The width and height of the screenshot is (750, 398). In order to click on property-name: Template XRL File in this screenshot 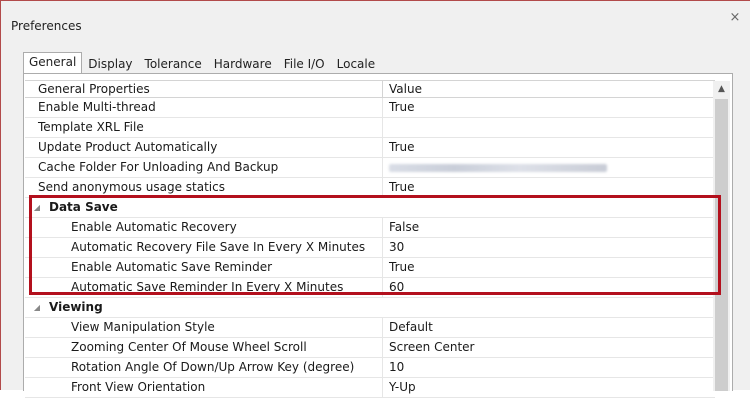, I will do `click(204, 127)`.